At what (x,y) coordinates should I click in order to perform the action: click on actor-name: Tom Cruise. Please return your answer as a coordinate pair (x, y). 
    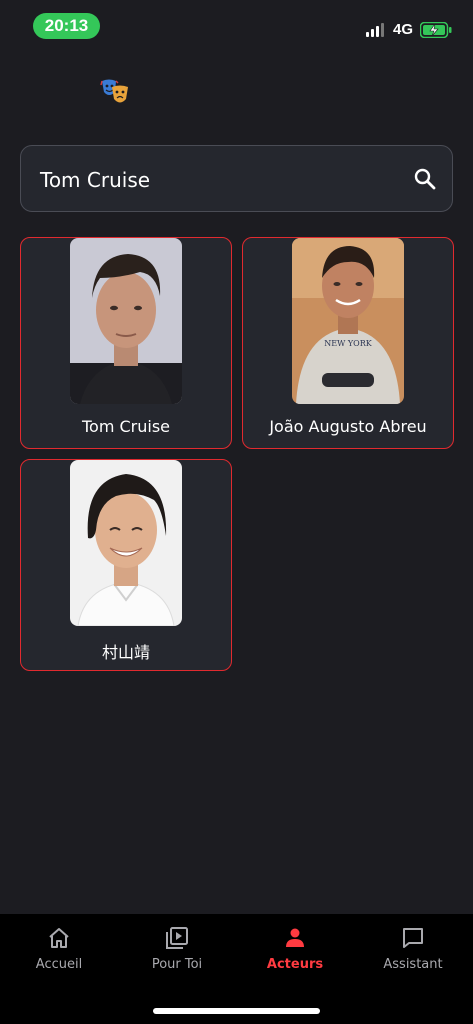
    Looking at the image, I should click on (126, 426).